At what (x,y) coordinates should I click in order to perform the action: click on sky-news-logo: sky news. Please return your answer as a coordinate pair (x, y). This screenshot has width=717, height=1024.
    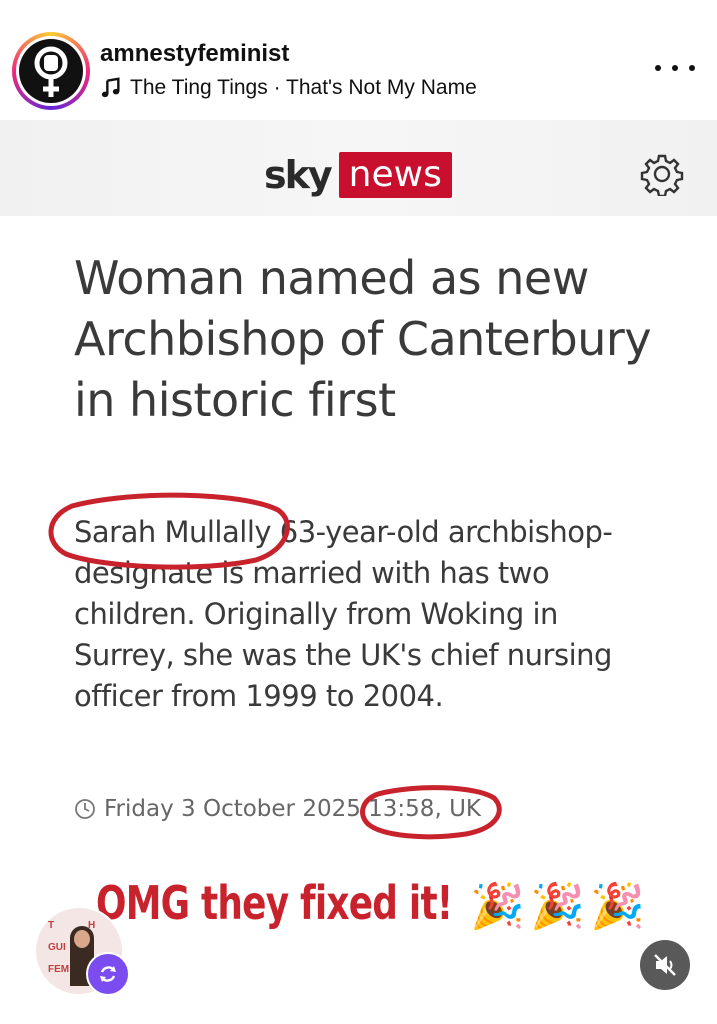
    Looking at the image, I should click on (358, 175).